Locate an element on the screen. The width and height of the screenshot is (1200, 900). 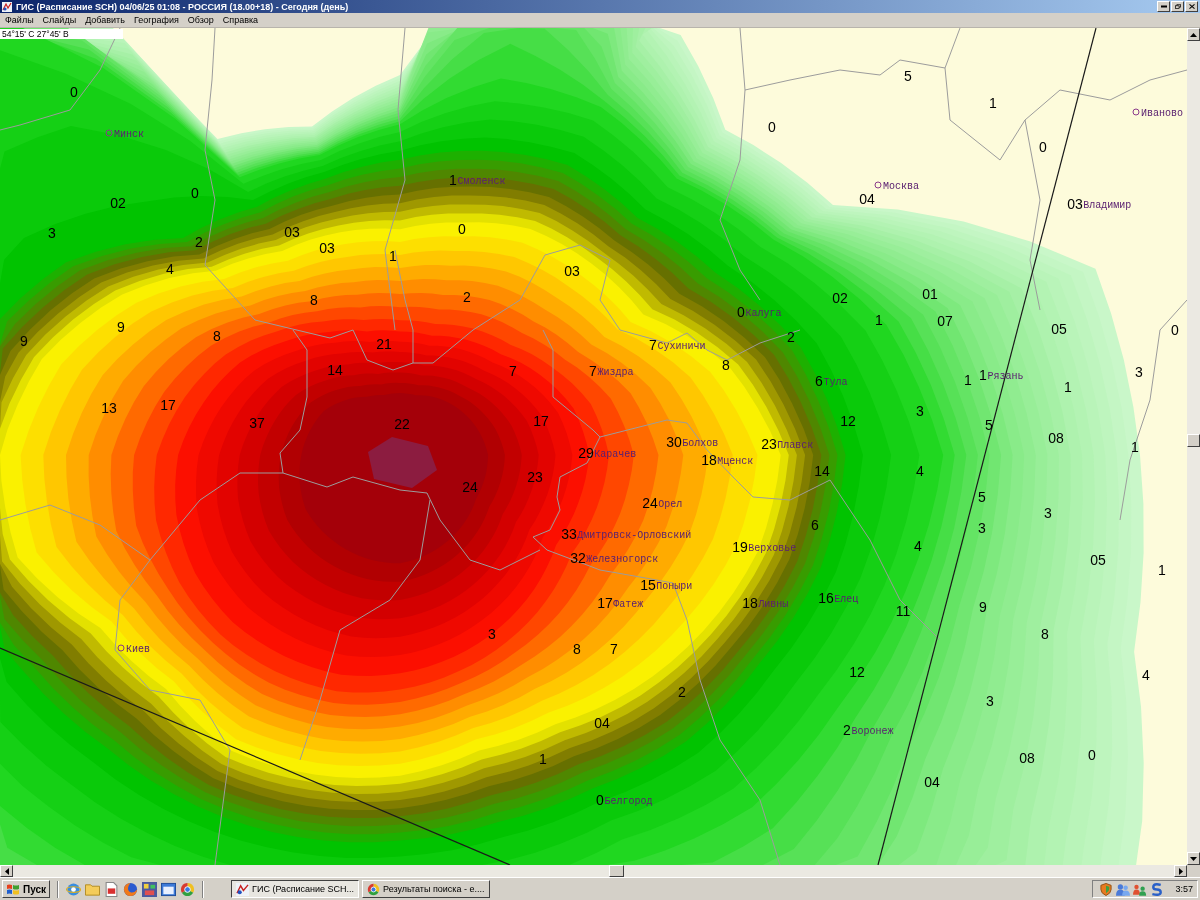
menu-item: Справка is located at coordinates (240, 20).